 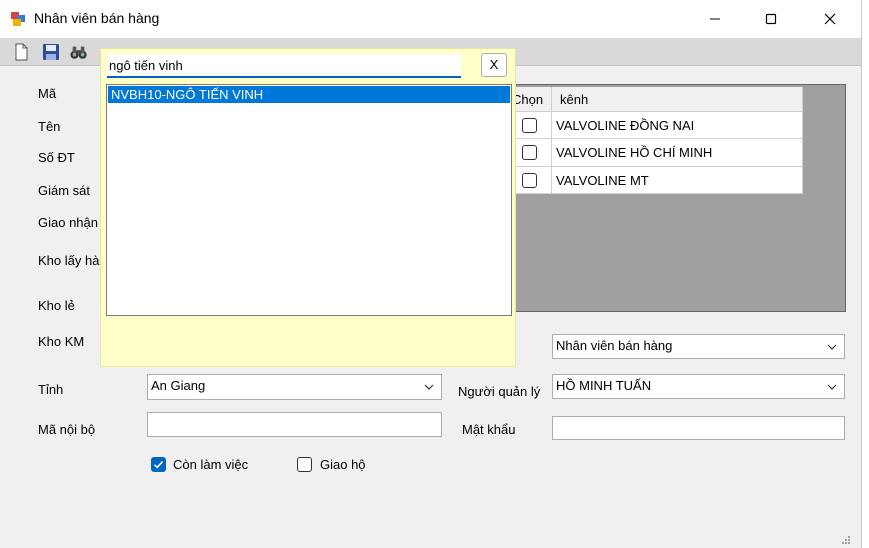 What do you see at coordinates (494, 65) in the screenshot?
I see `close-popup-button: X` at bounding box center [494, 65].